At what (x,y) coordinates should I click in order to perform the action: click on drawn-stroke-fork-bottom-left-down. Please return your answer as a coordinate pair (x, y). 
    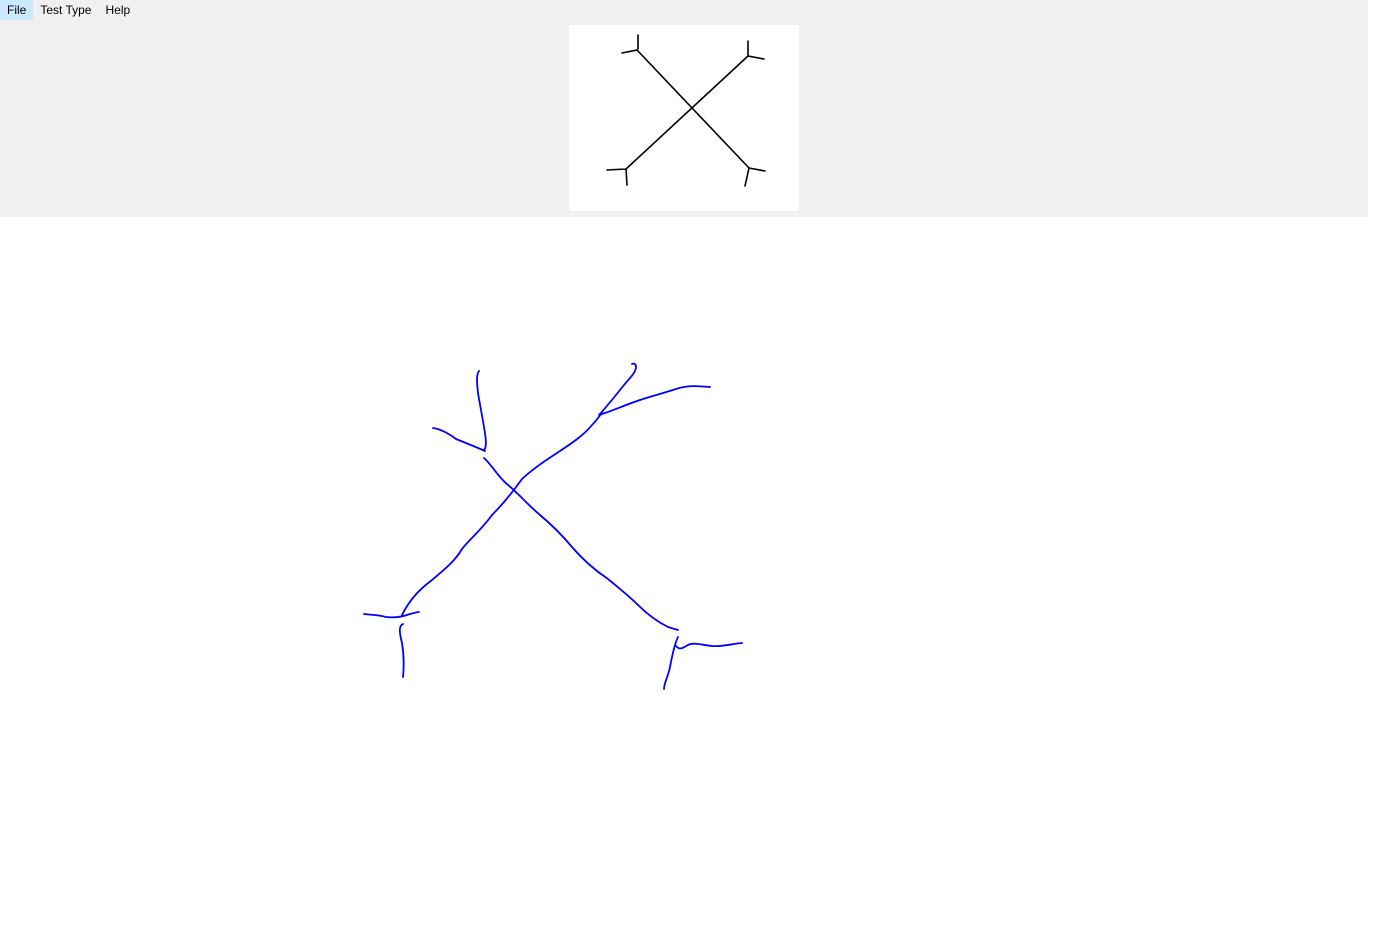
    Looking at the image, I should click on (401, 650).